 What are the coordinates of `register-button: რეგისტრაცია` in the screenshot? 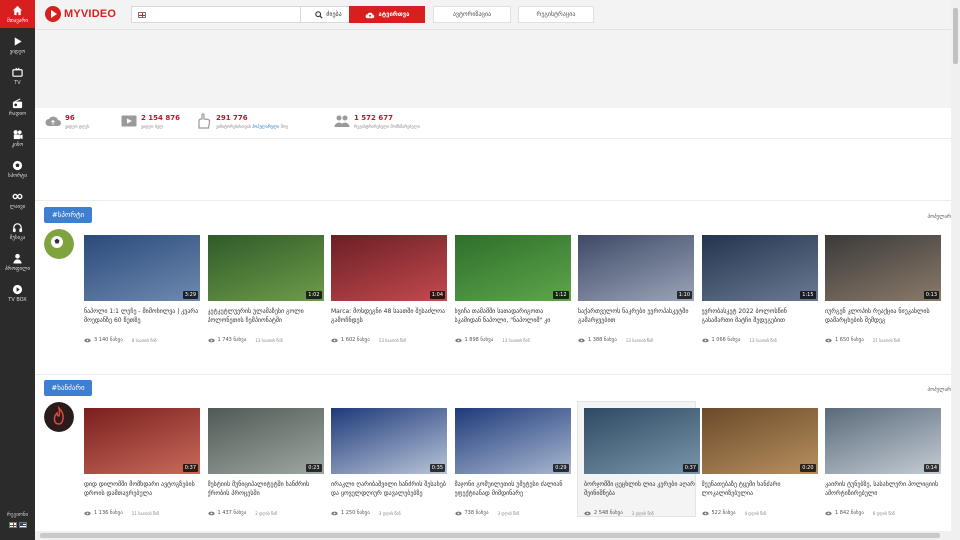 It's located at (556, 14).